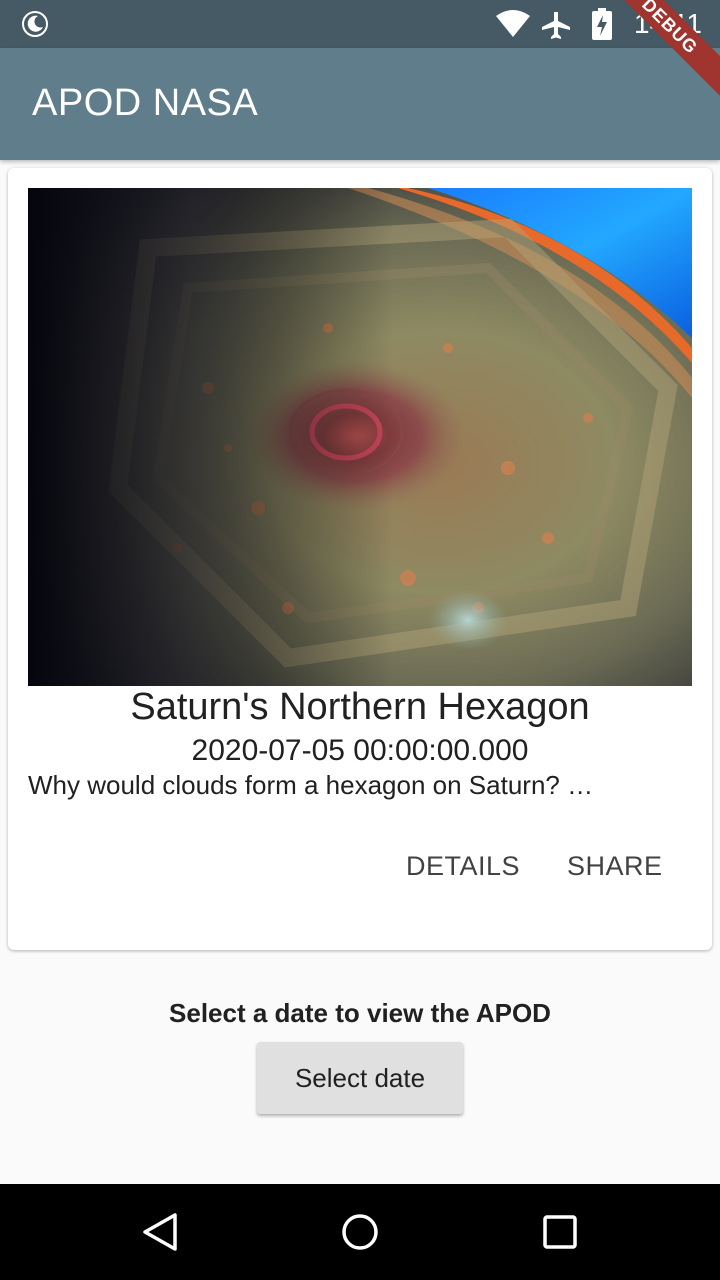 The height and width of the screenshot is (1280, 720). Describe the element at coordinates (160, 1232) in the screenshot. I see `back-icon` at that location.